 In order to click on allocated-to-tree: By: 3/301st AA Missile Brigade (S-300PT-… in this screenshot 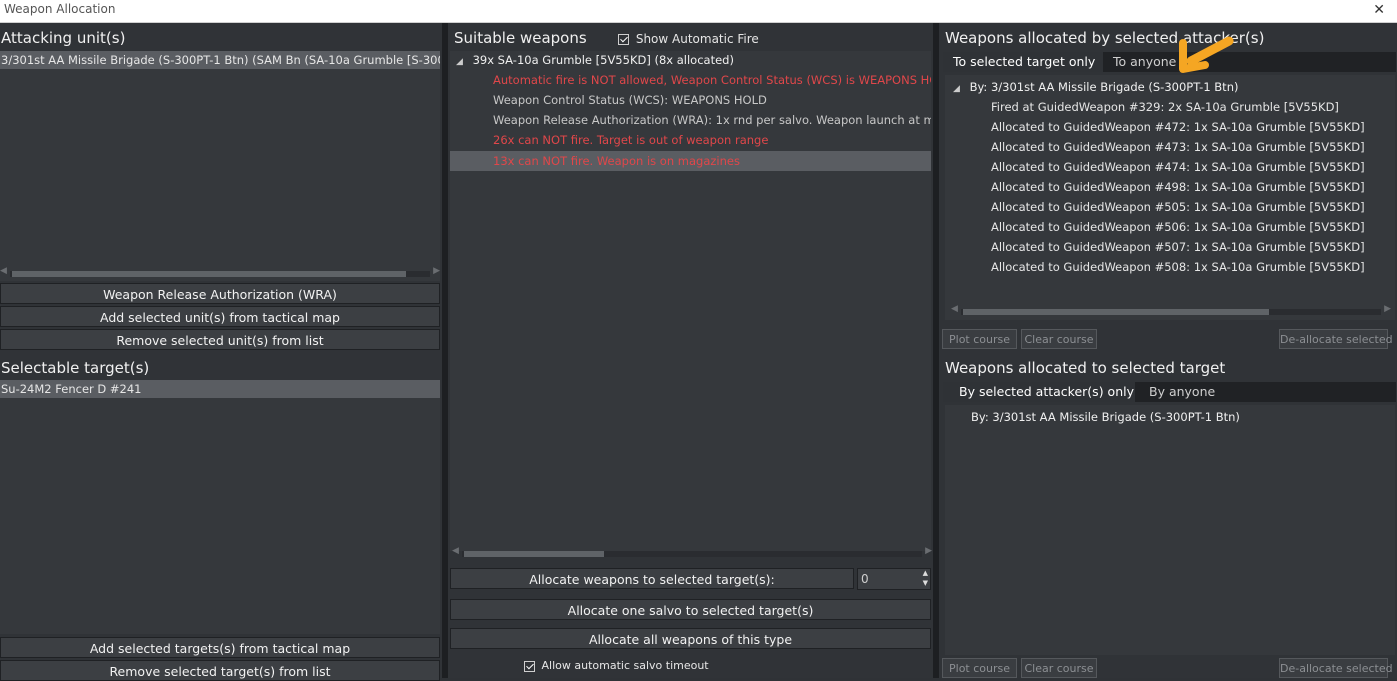, I will do `click(1170, 530)`.